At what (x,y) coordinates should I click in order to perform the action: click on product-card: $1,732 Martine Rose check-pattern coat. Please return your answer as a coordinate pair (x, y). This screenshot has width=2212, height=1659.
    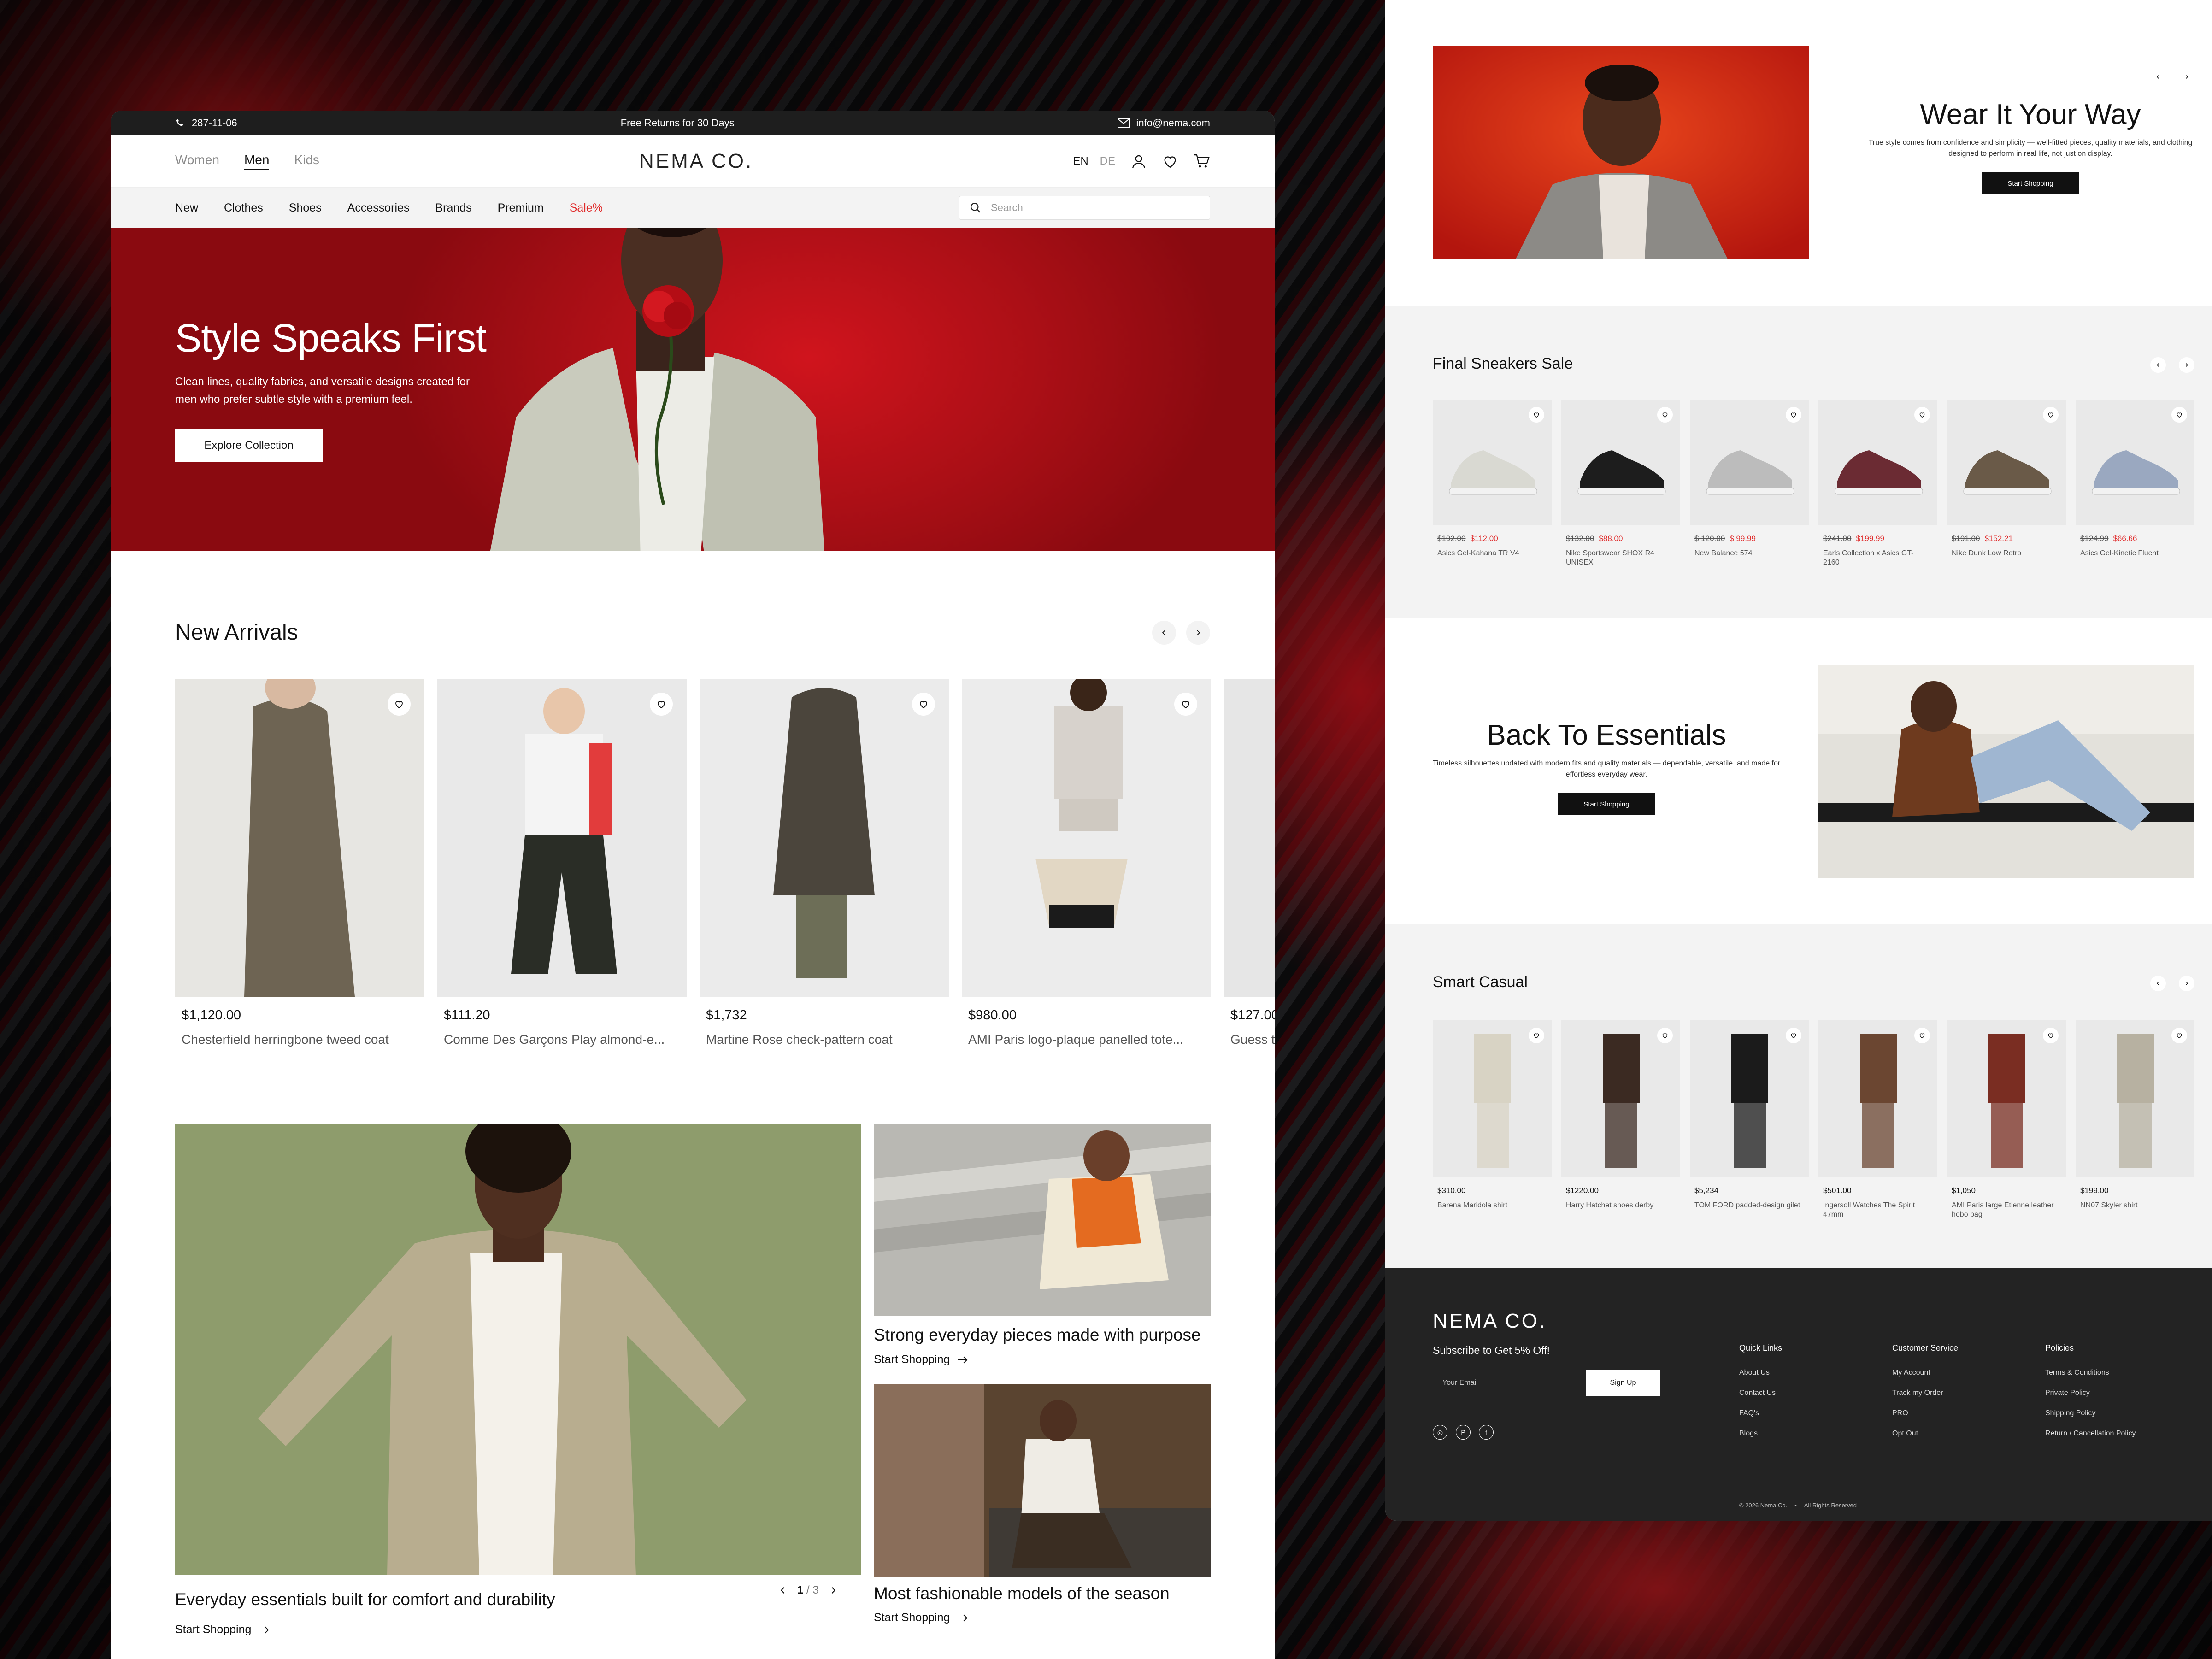
    Looking at the image, I should click on (824, 863).